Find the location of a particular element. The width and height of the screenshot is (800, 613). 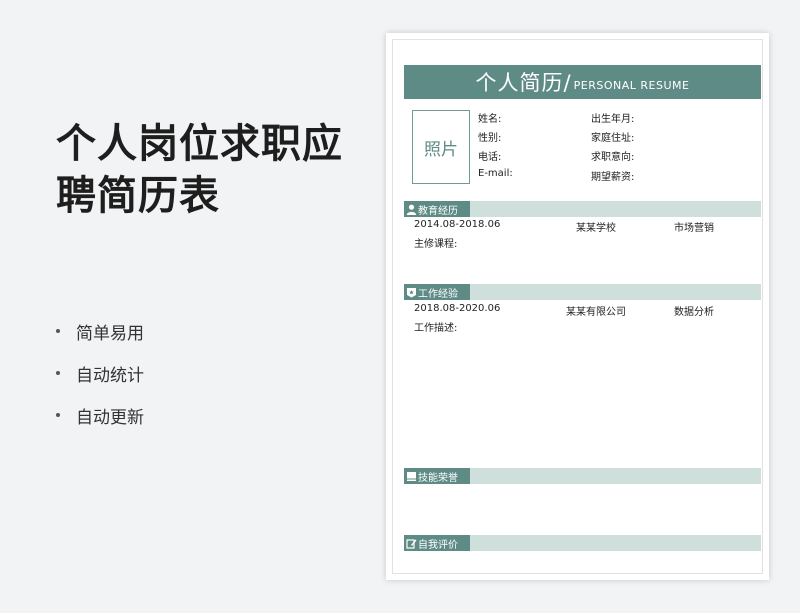

birth-label: 出生年月: is located at coordinates (613, 119).